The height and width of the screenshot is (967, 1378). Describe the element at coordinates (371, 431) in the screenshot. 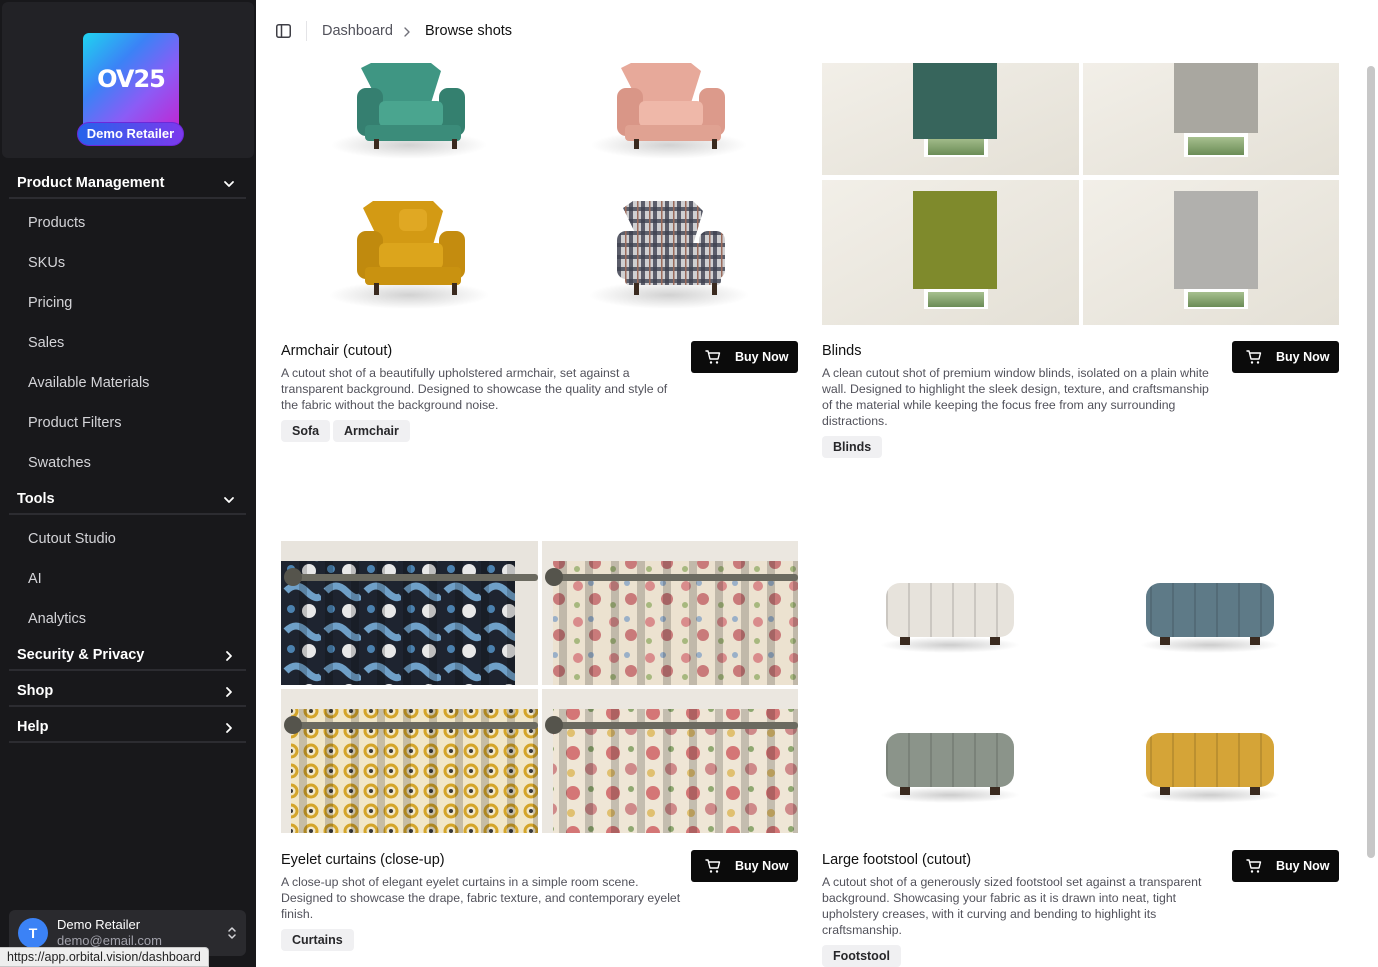

I see `tag-armchair: Armchair` at that location.